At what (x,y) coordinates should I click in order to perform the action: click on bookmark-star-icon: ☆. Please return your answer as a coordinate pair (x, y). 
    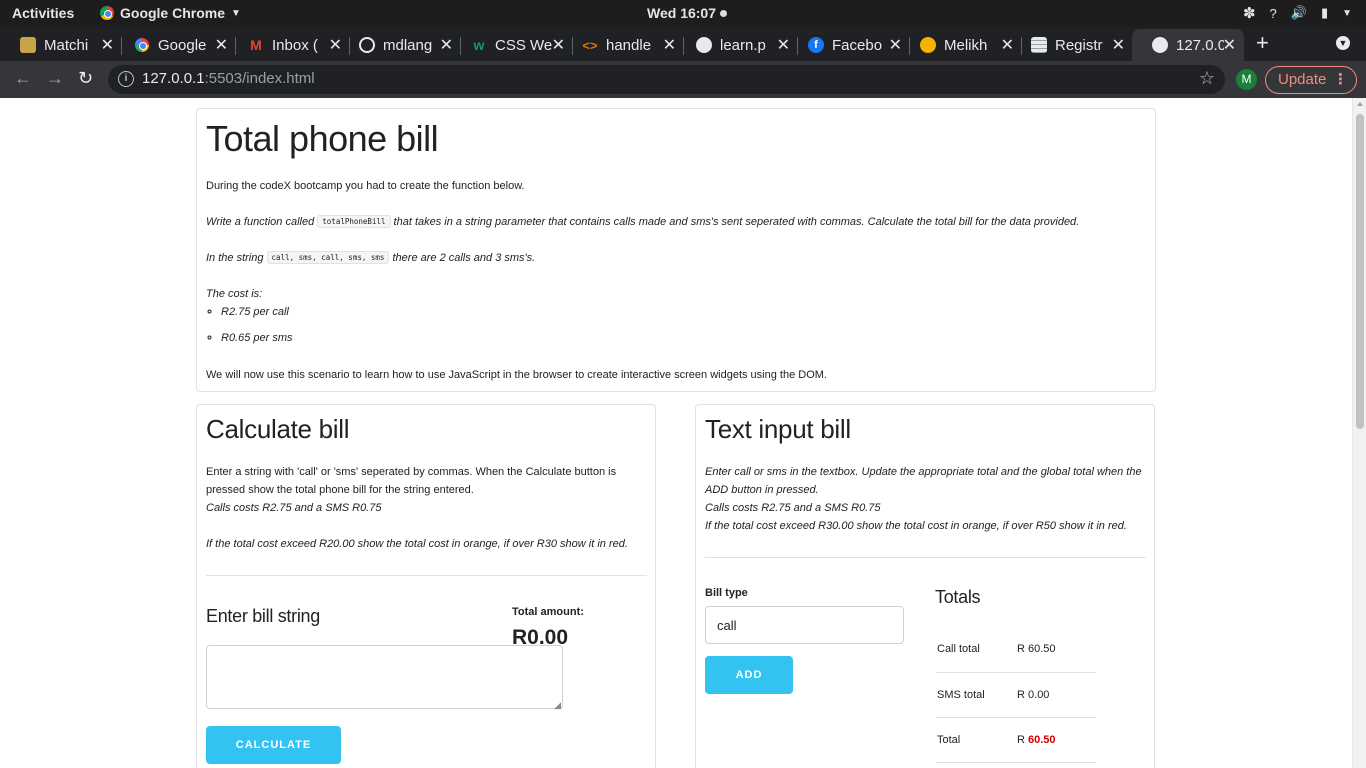
    Looking at the image, I should click on (1207, 78).